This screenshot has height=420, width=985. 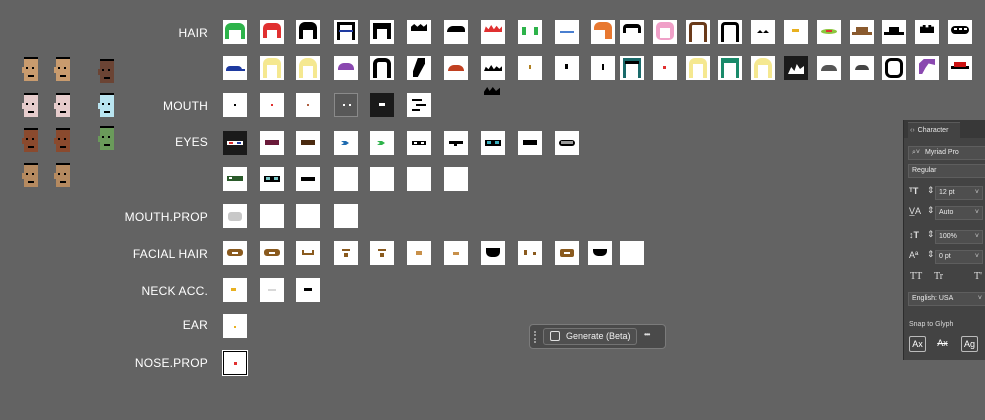 What do you see at coordinates (916, 276) in the screenshot?
I see `all-caps-button: TT` at bounding box center [916, 276].